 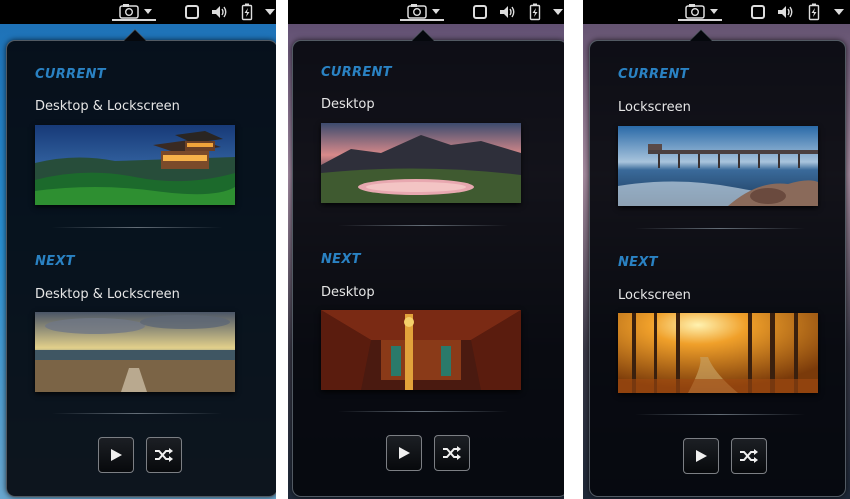 I want to click on autumn-forest-path-image, so click(x=718, y=353).